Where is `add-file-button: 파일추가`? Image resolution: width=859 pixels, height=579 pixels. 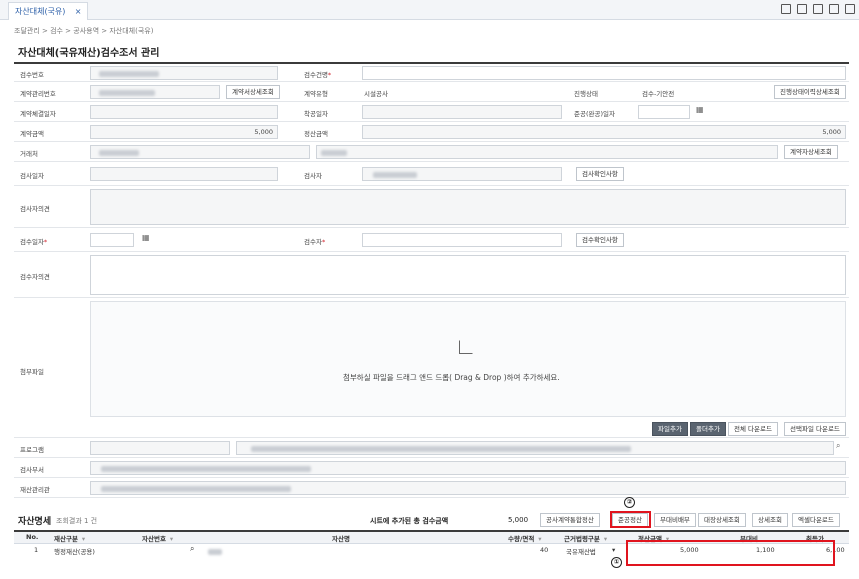 add-file-button: 파일추가 is located at coordinates (670, 429).